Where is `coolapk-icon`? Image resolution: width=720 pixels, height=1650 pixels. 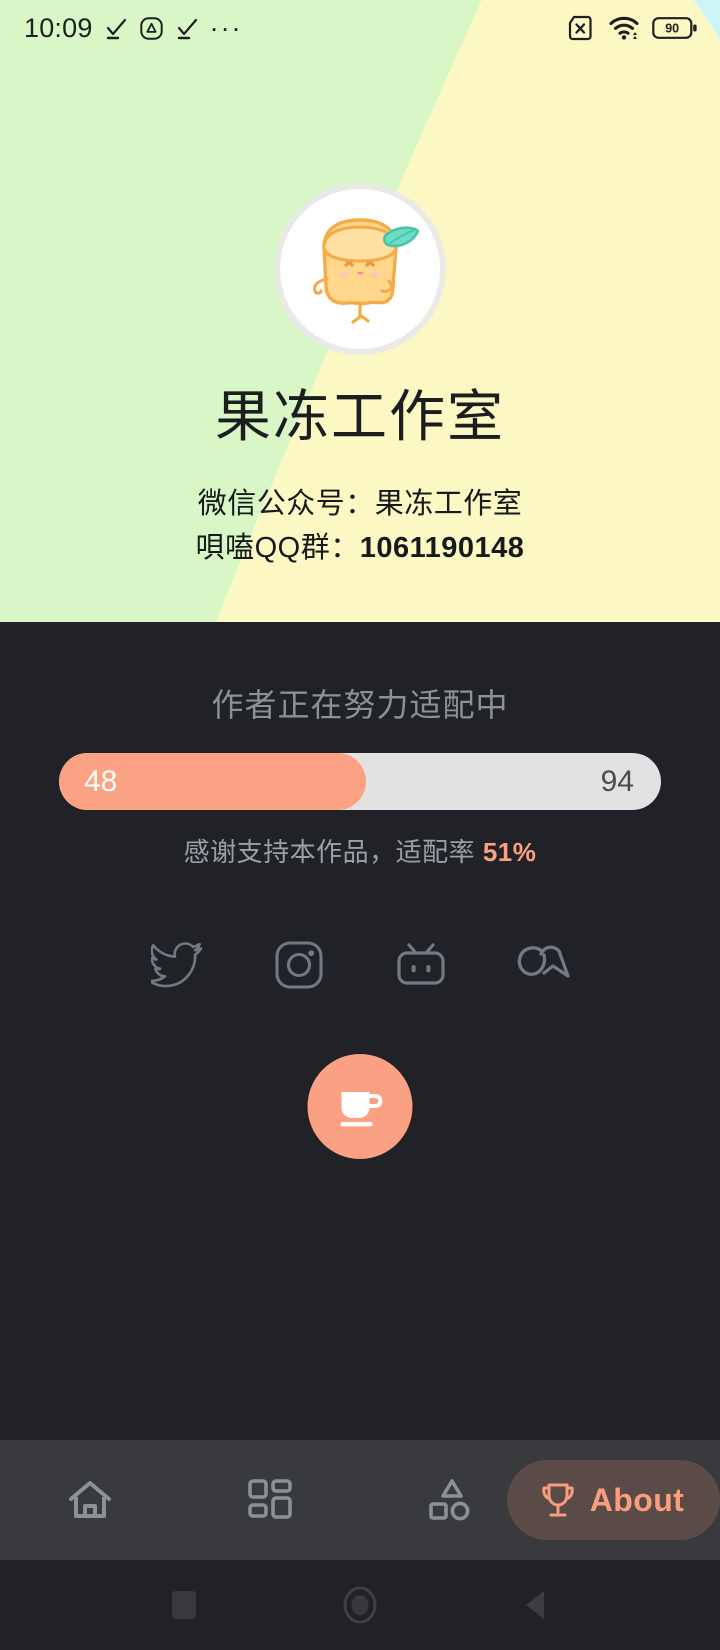 coolapk-icon is located at coordinates (543, 965).